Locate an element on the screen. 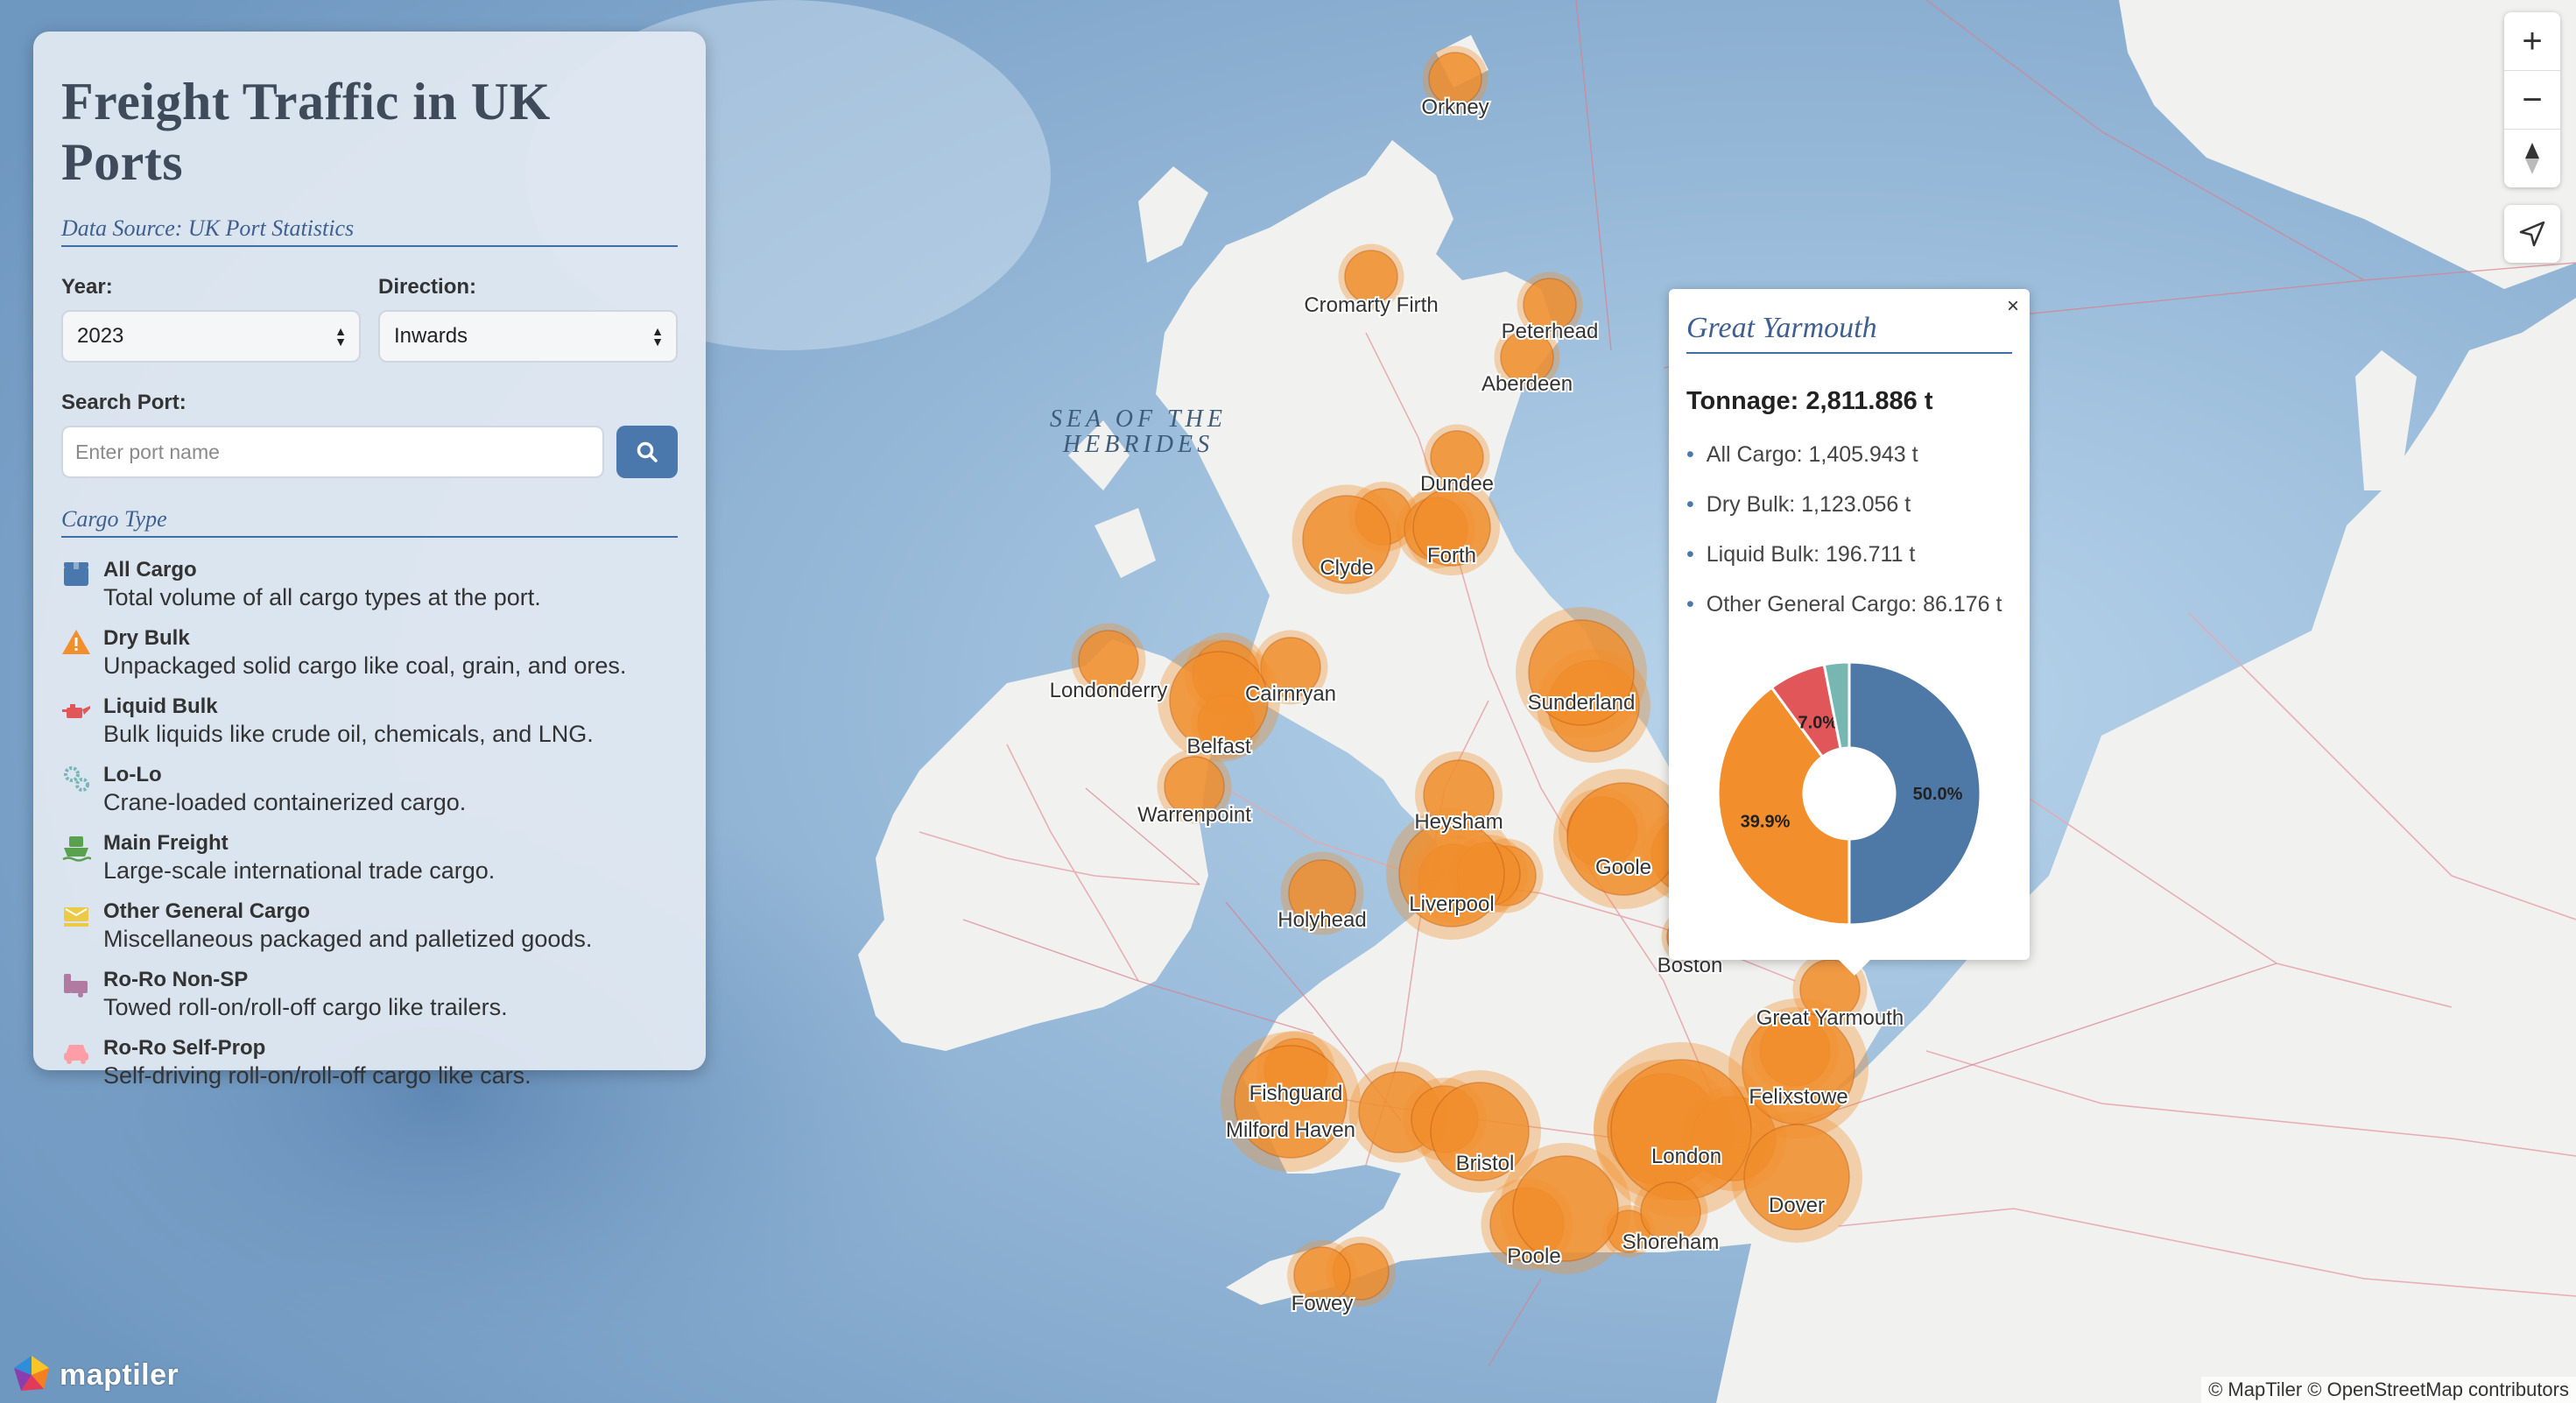 The width and height of the screenshot is (2576, 1403). port-label: Clyde is located at coordinates (1346, 568).